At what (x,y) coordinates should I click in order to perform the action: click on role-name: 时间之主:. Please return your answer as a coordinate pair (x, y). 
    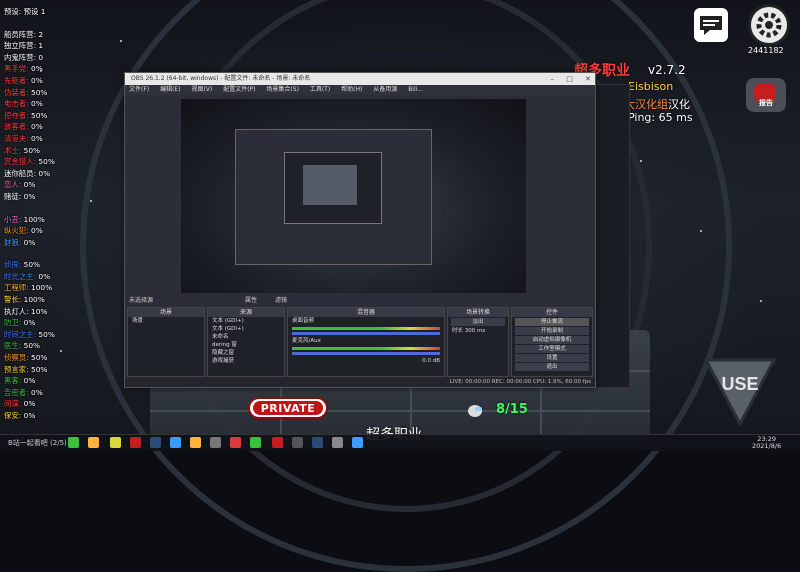
    Looking at the image, I should click on (20, 334).